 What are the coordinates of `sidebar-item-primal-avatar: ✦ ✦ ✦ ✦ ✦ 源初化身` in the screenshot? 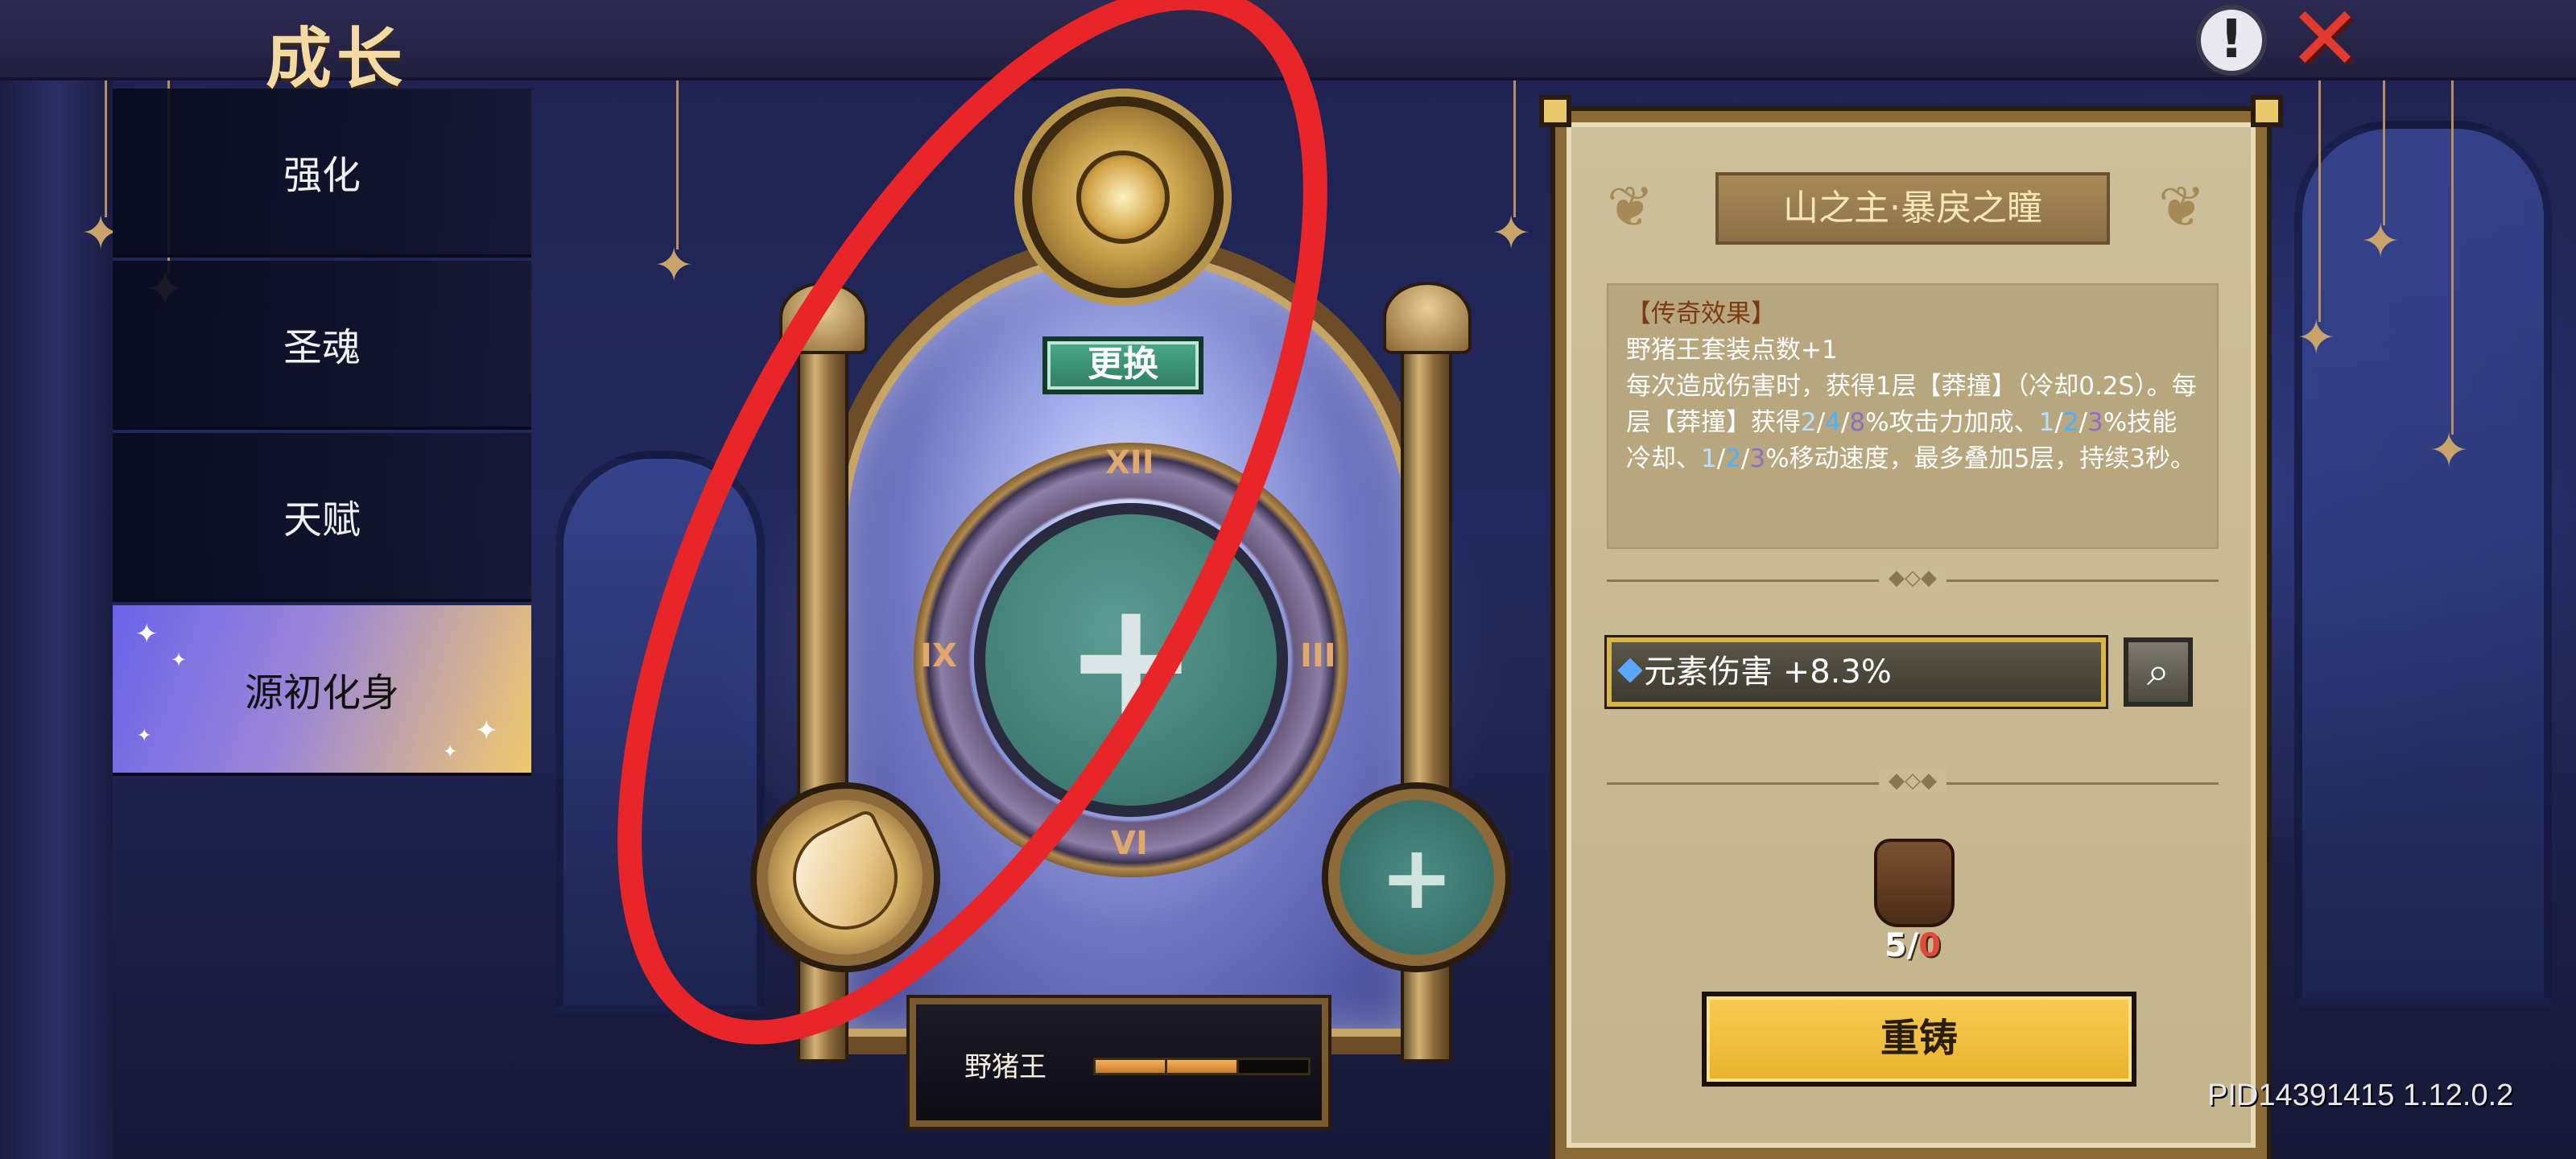 It's located at (322, 690).